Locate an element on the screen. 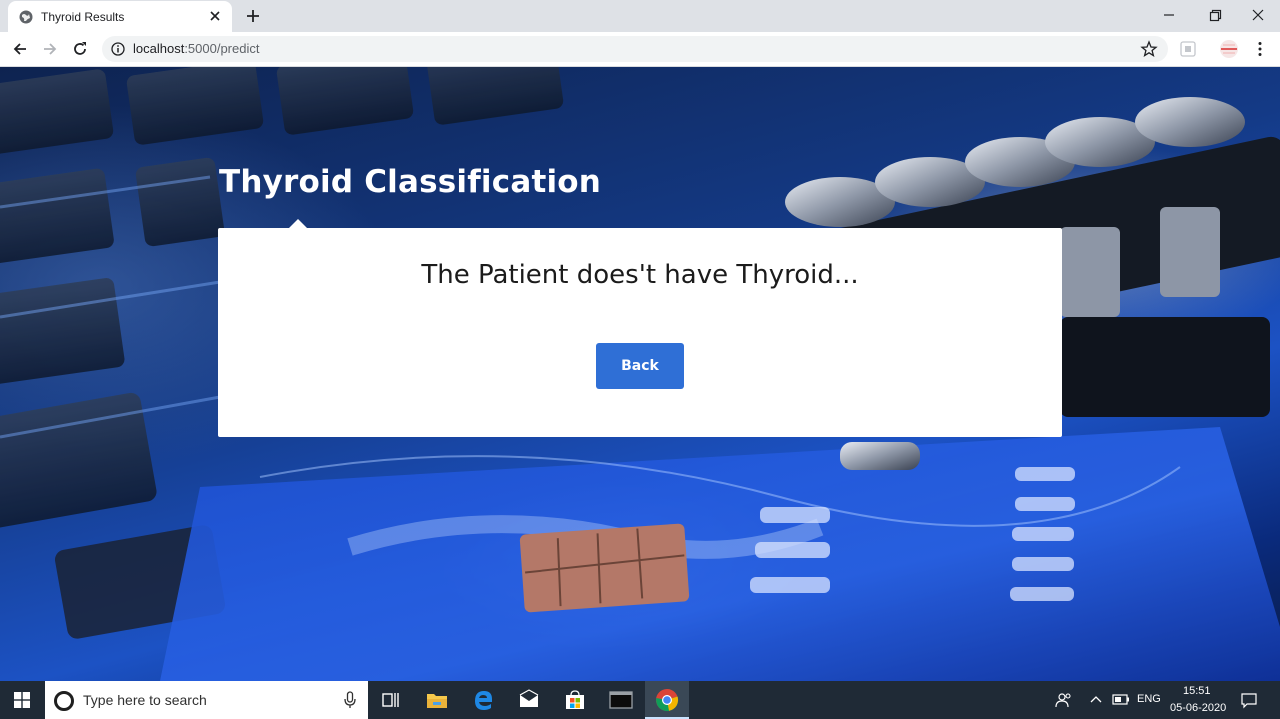 Image resolution: width=1280 pixels, height=719 pixels. store-icon is located at coordinates (575, 700).